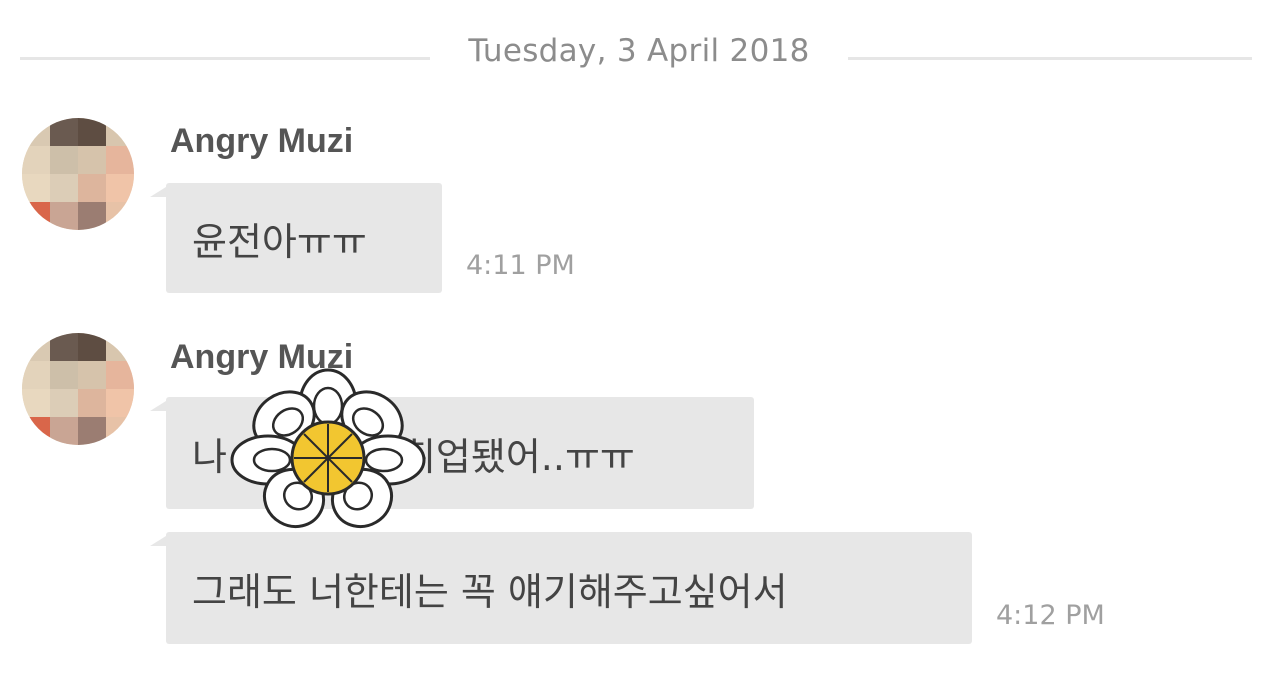 This screenshot has height=683, width=1280. What do you see at coordinates (209, 456) in the screenshot?
I see `message-text: 나` at bounding box center [209, 456].